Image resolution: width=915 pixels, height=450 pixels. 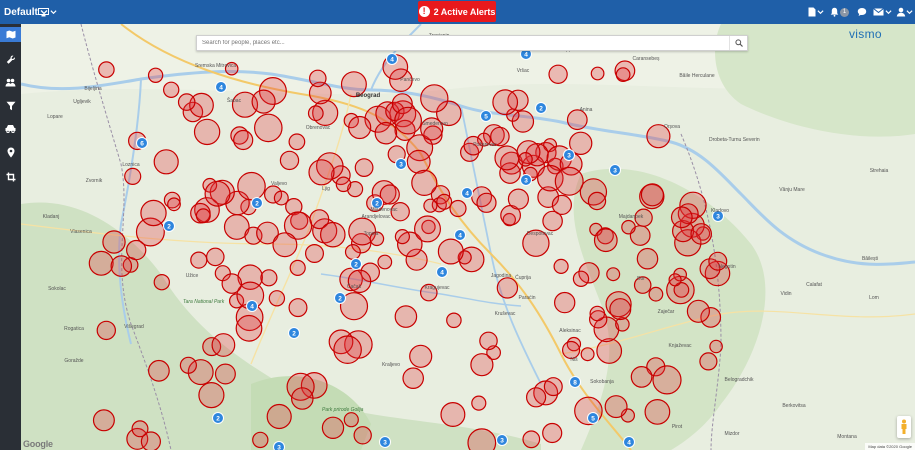 I want to click on sidebar-item-vehicles, so click(x=10, y=128).